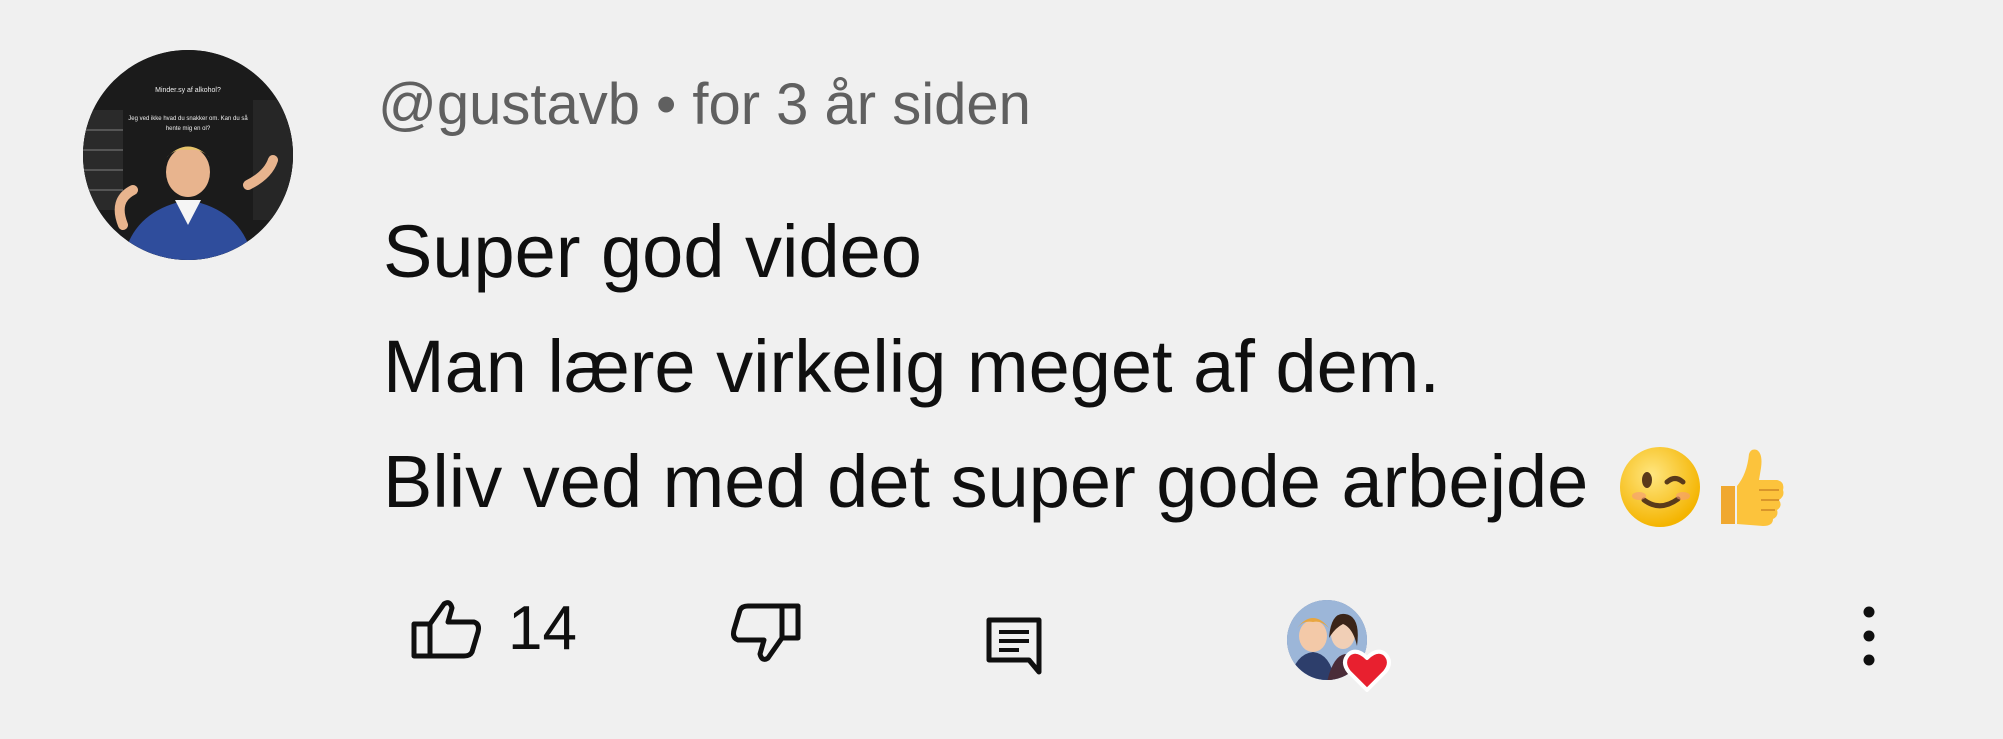 This screenshot has width=2003, height=739. Describe the element at coordinates (1660, 487) in the screenshot. I see `winking-face-icon` at that location.